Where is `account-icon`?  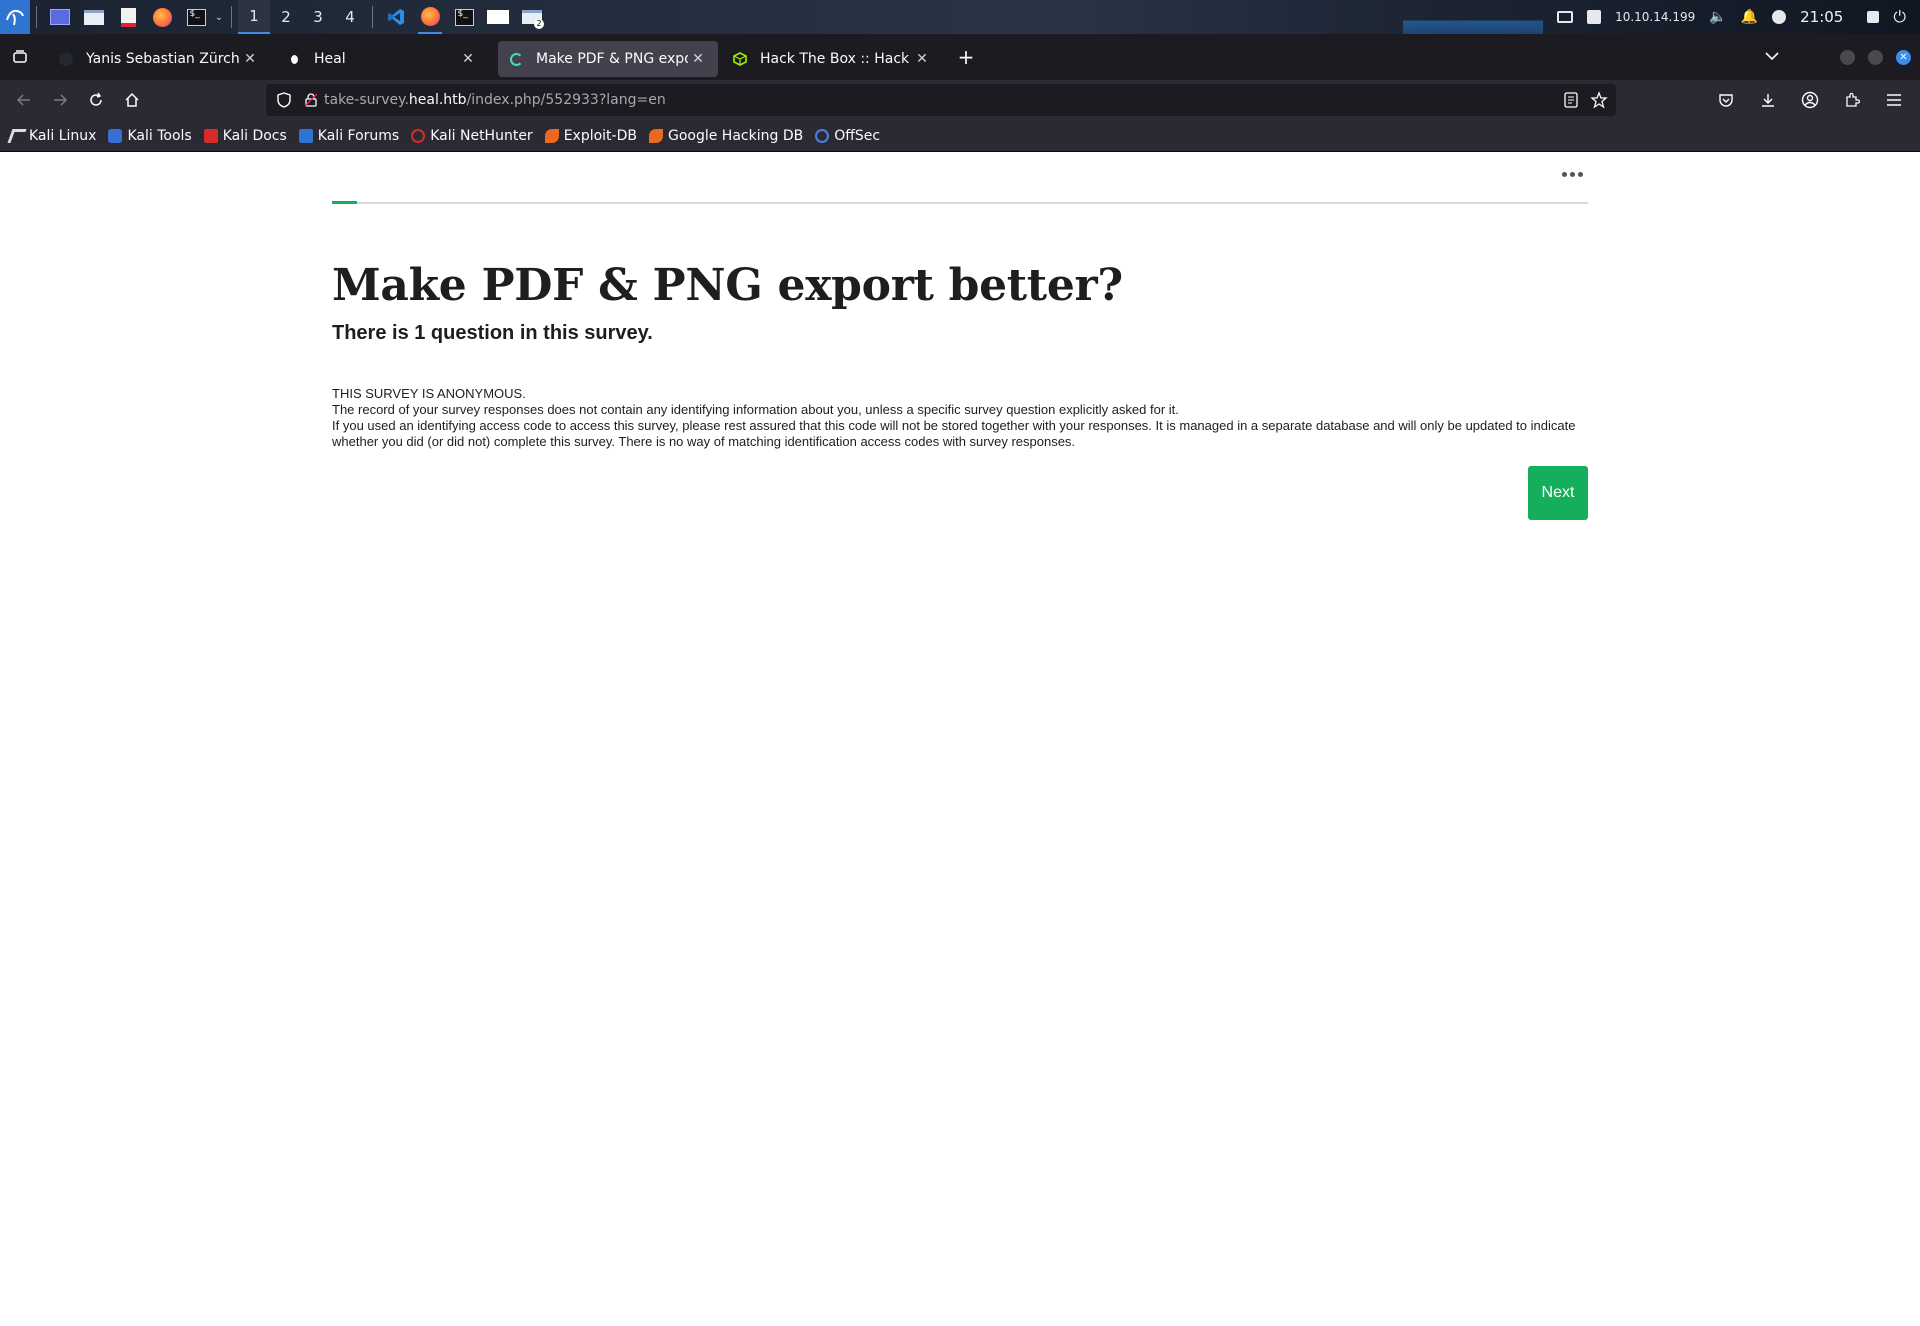
account-icon is located at coordinates (1810, 100).